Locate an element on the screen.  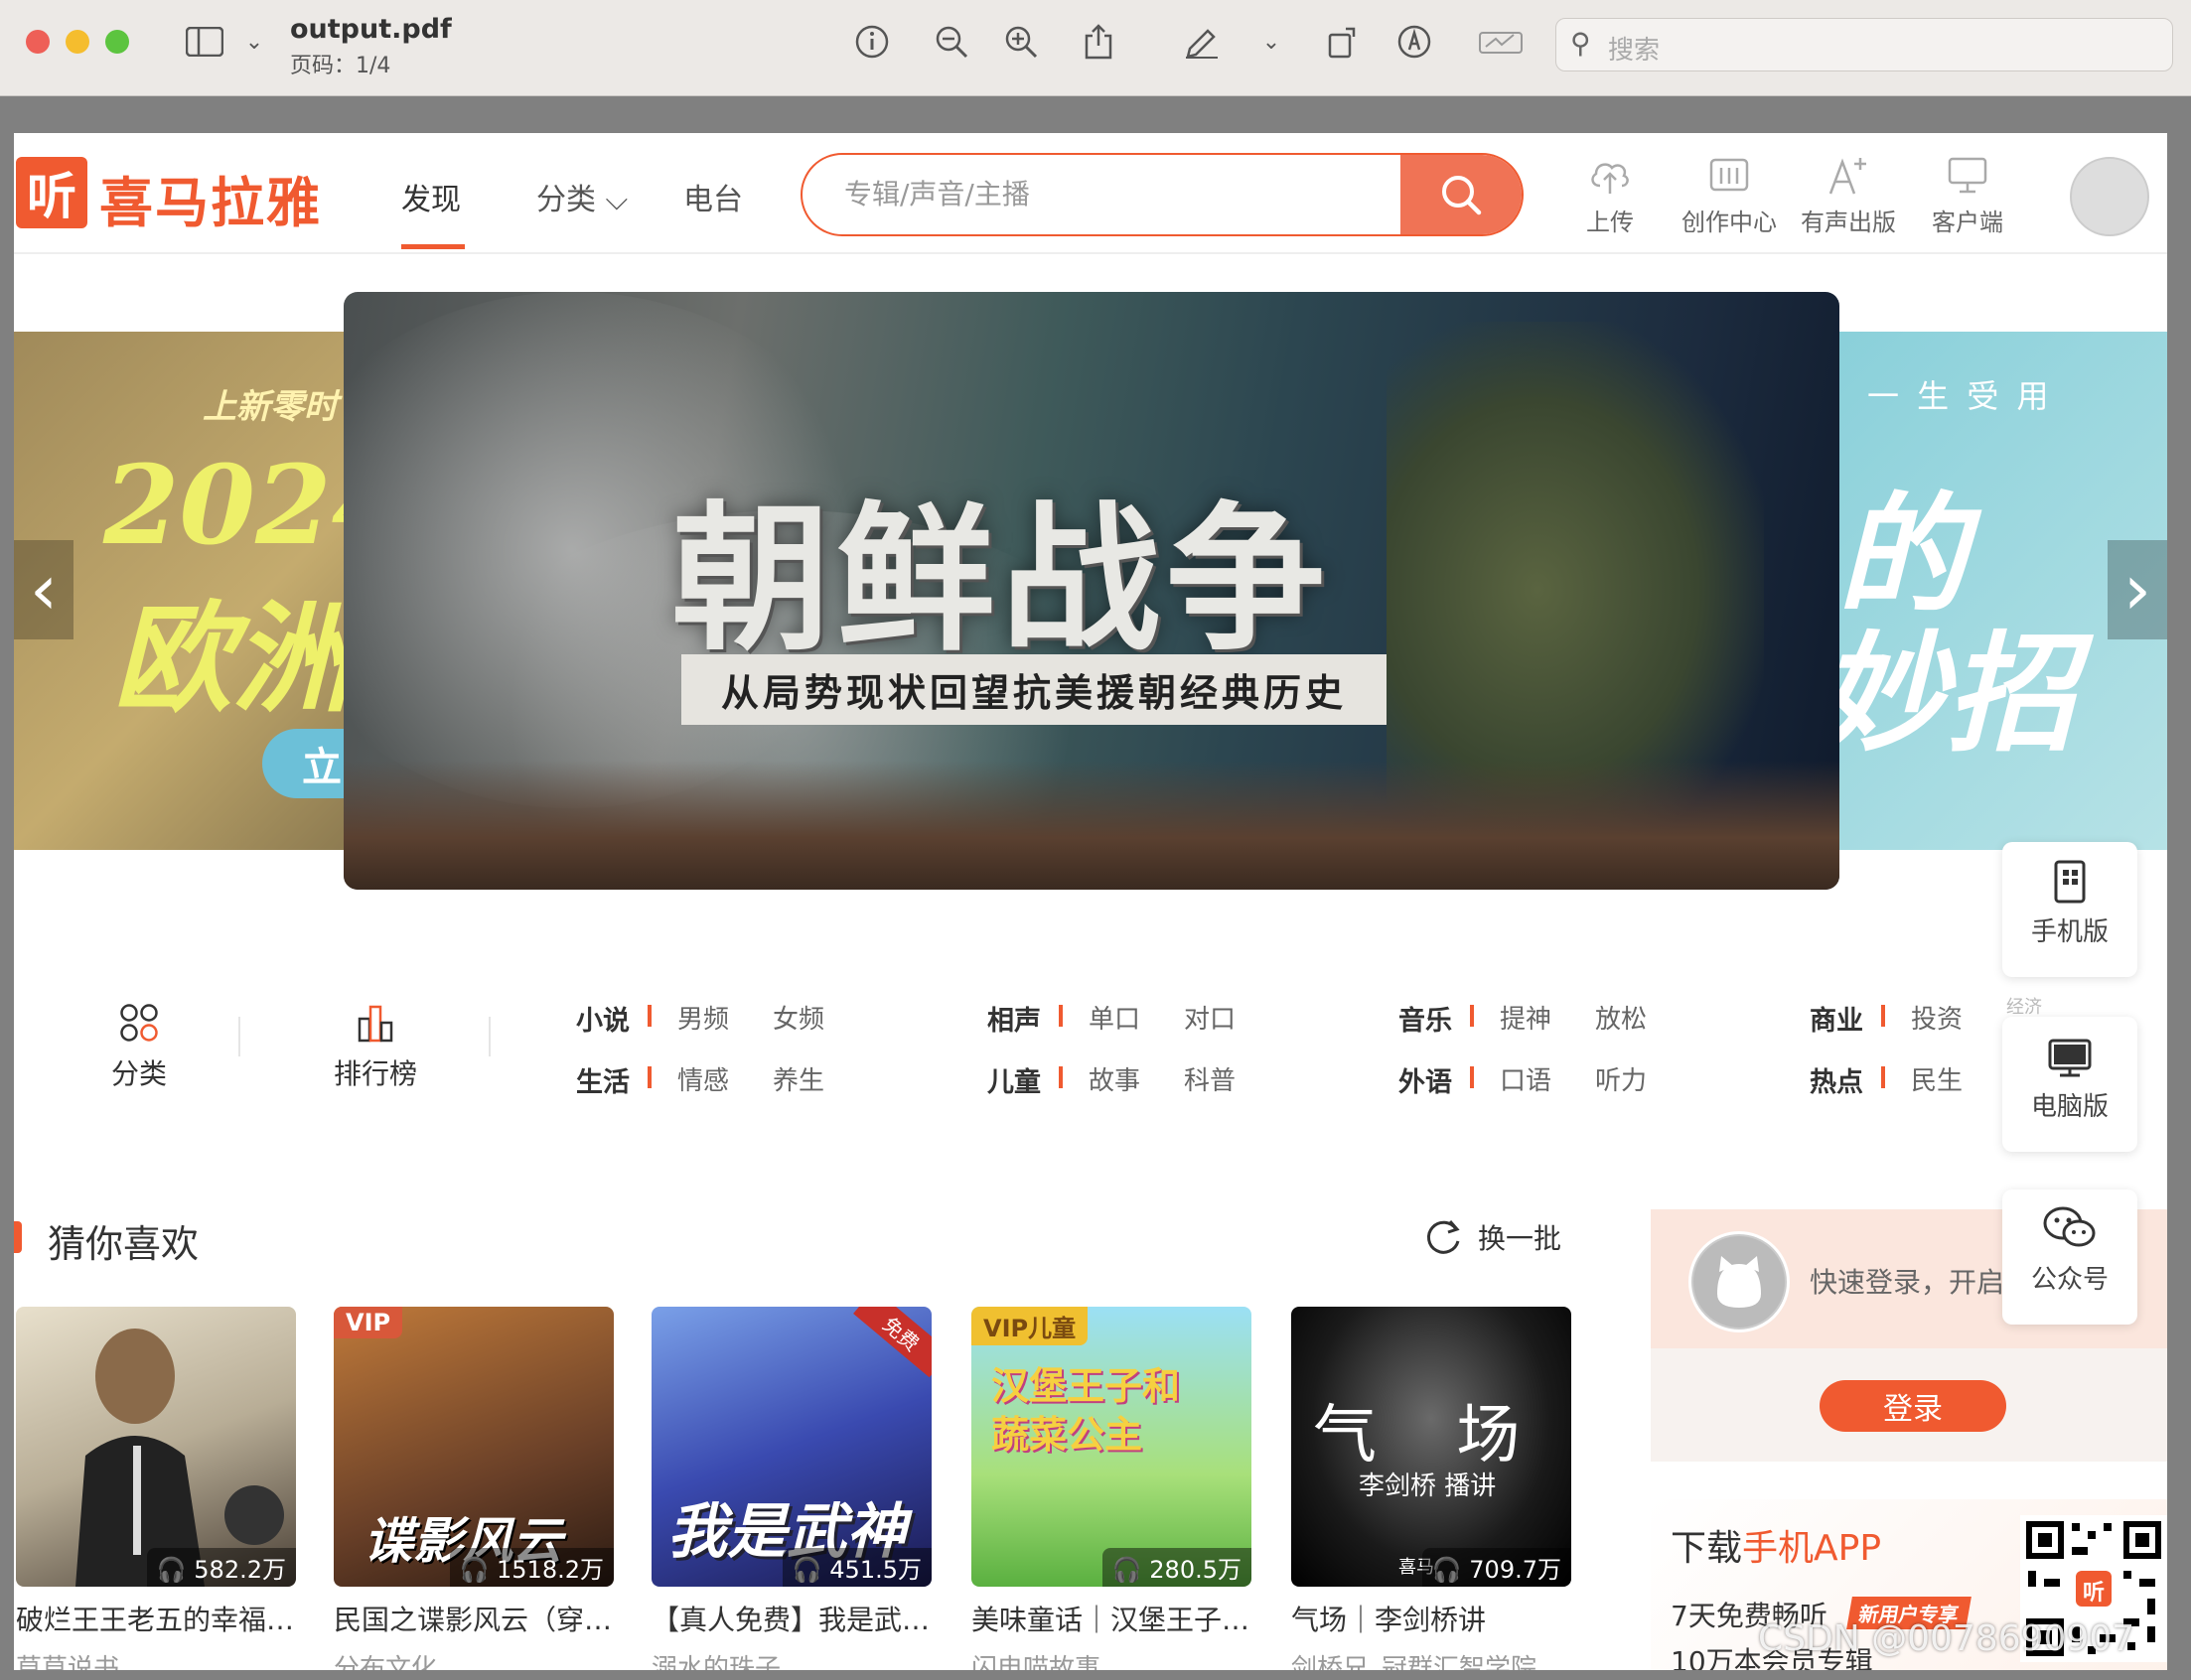
category-sub: 男频 is located at coordinates (703, 1017).